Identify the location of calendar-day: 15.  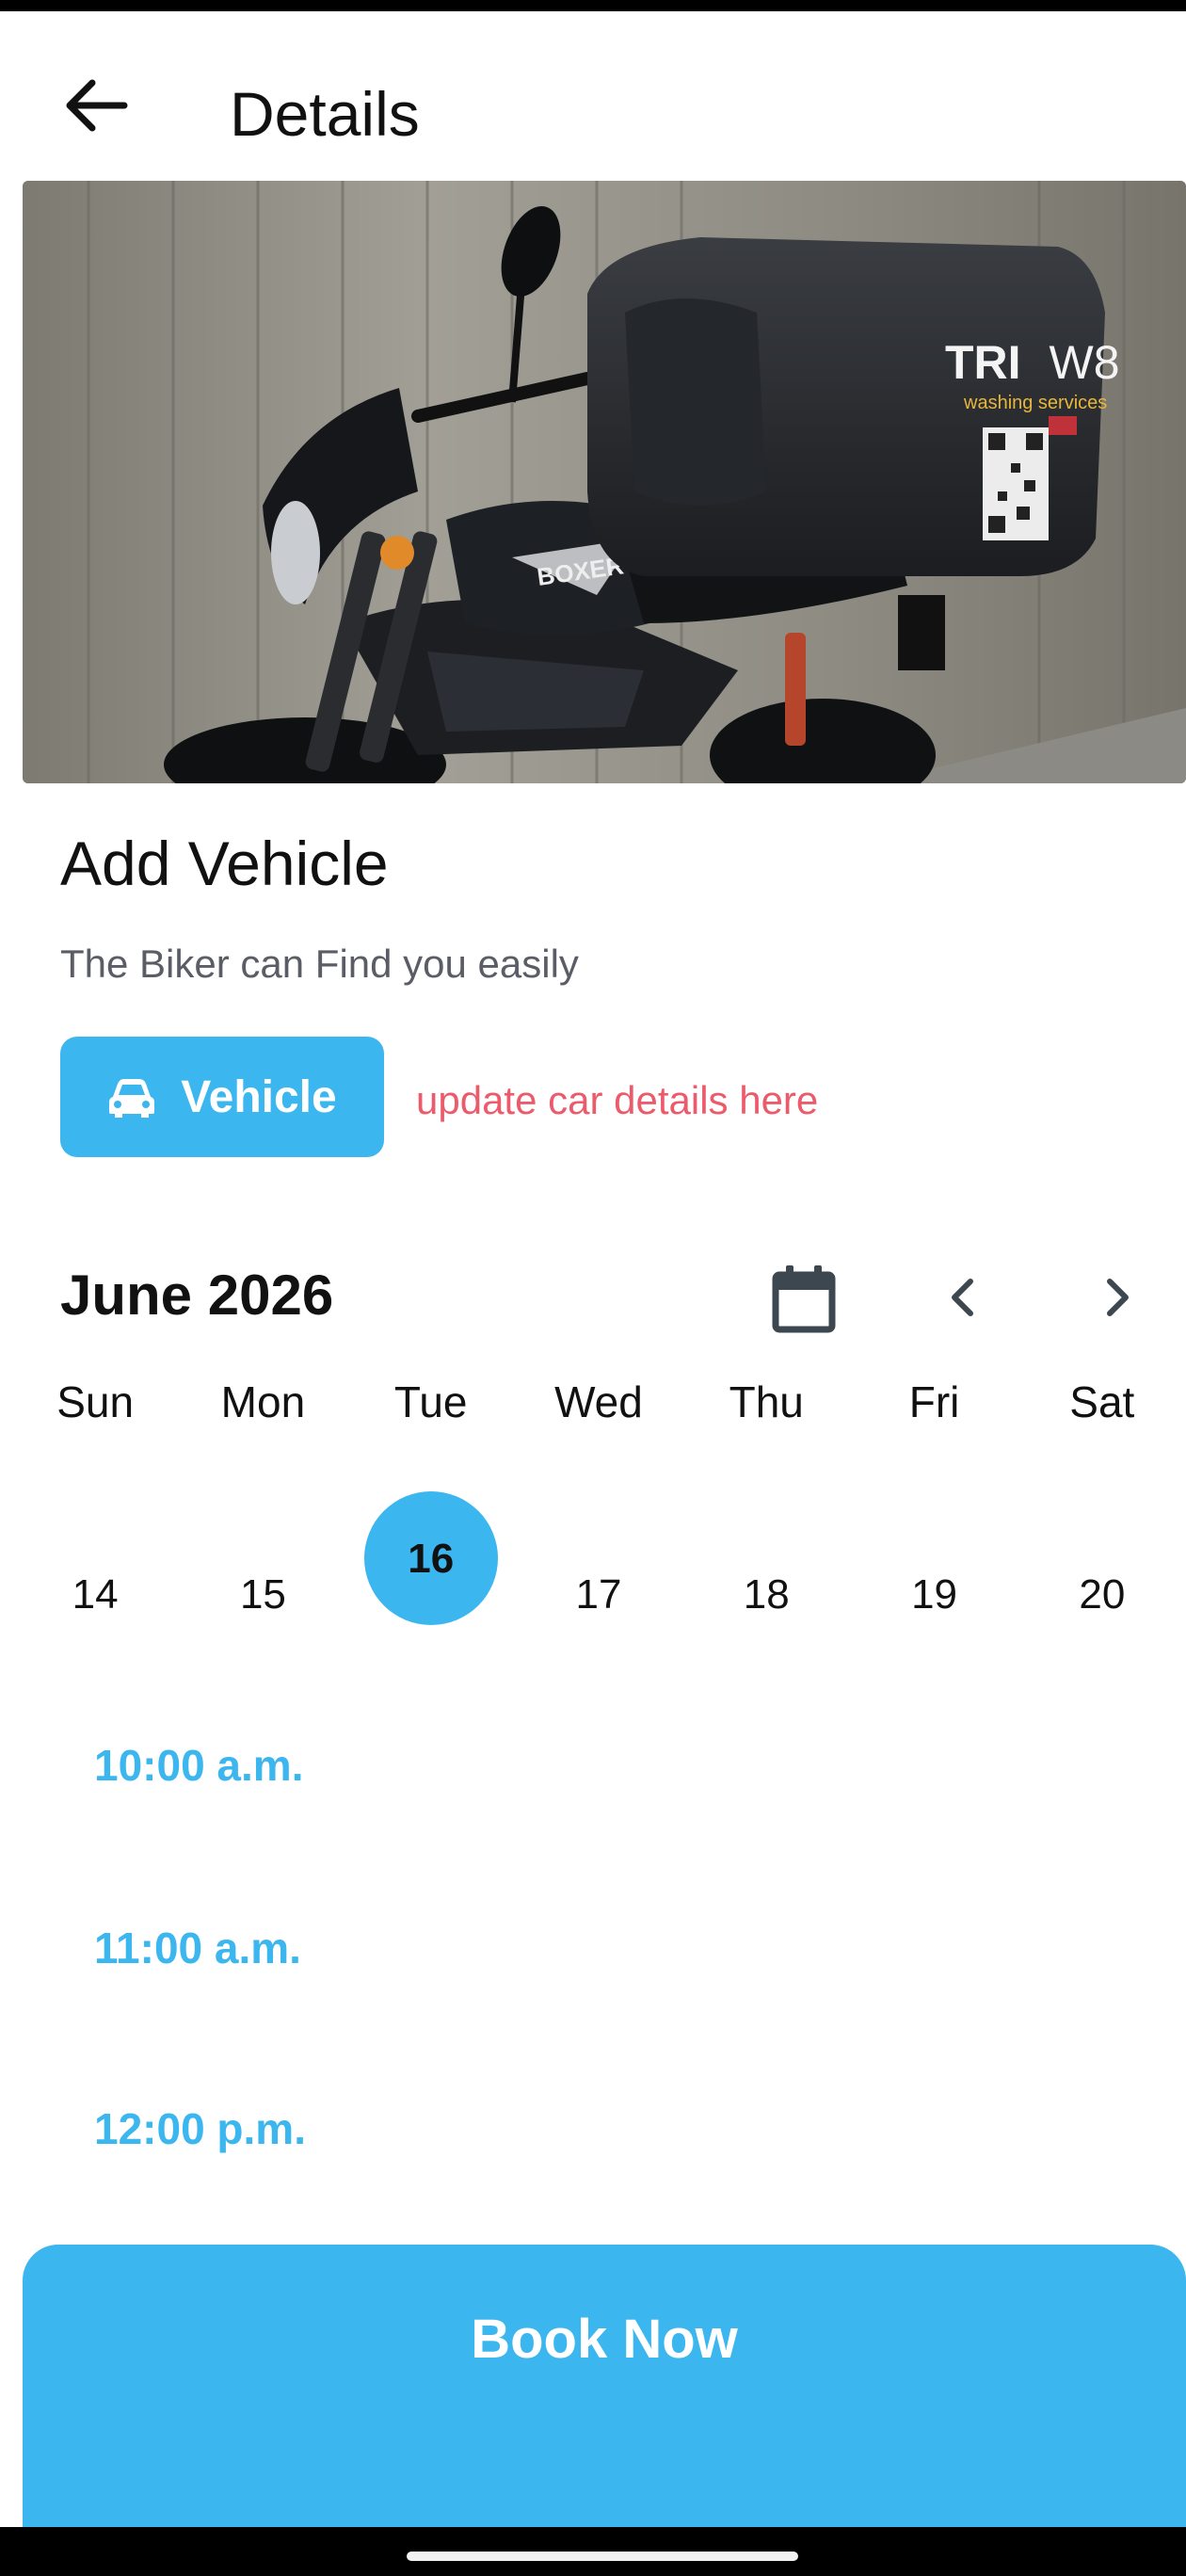
(262, 1558).